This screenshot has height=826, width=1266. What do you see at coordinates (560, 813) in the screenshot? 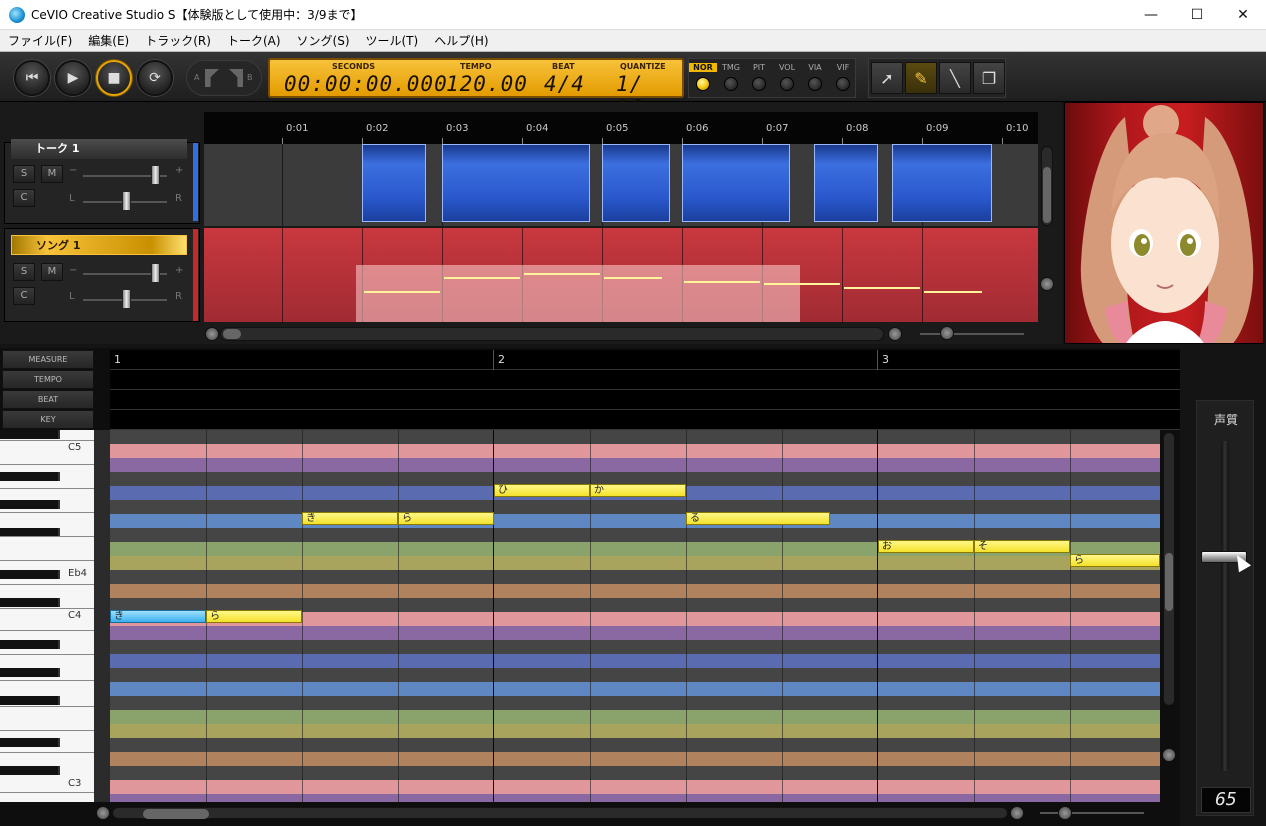
I see `pianoroll-horizontal-scrollbar` at bounding box center [560, 813].